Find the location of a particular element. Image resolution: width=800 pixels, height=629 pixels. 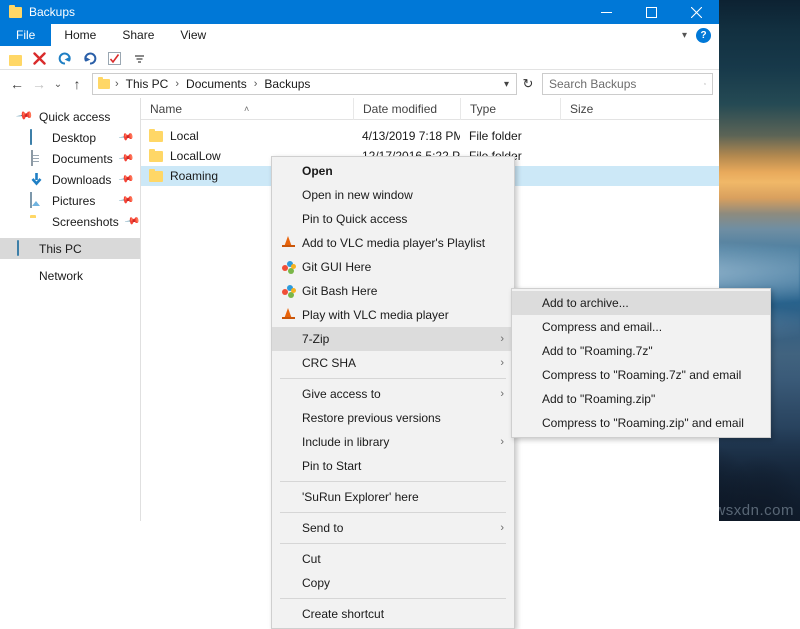

menu-item-label: 'SuRun Explorer' here is located at coordinates (360, 497).